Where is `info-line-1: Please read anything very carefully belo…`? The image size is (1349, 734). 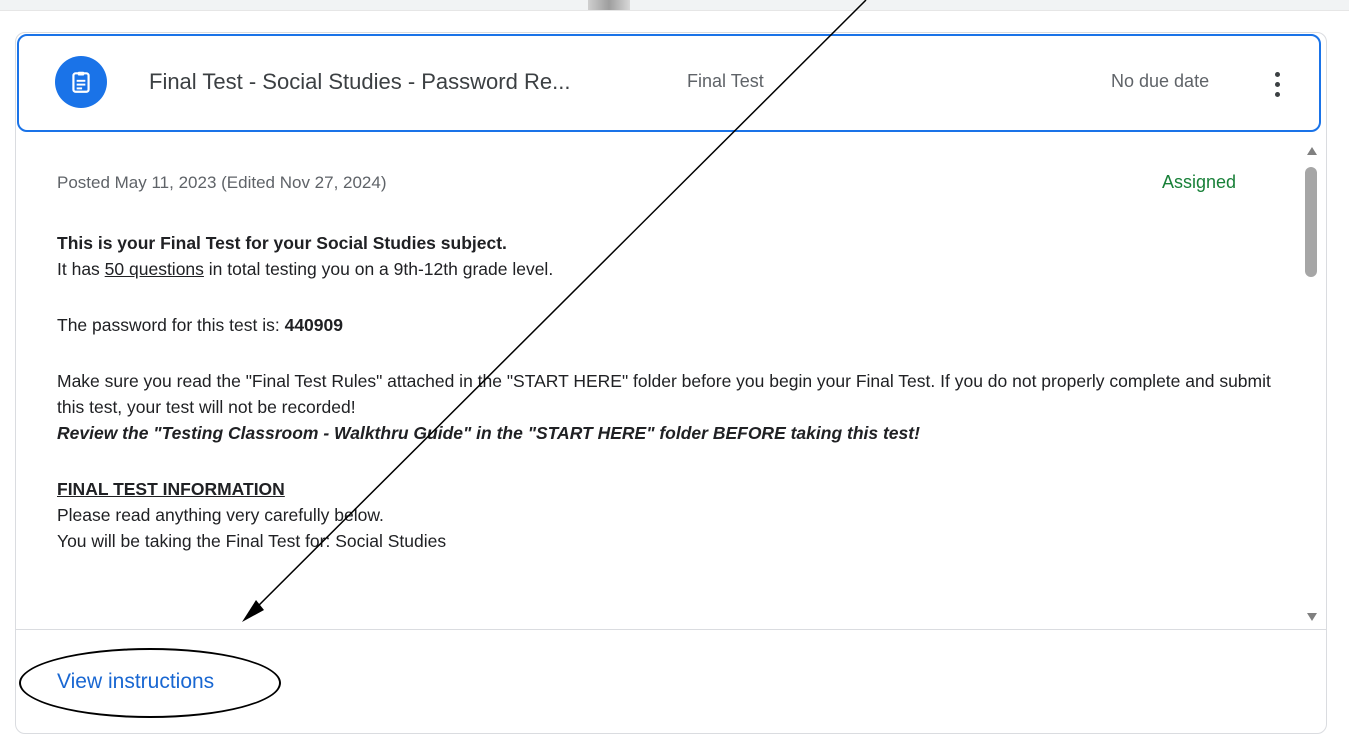 info-line-1: Please read anything very carefully belo… is located at coordinates (220, 515).